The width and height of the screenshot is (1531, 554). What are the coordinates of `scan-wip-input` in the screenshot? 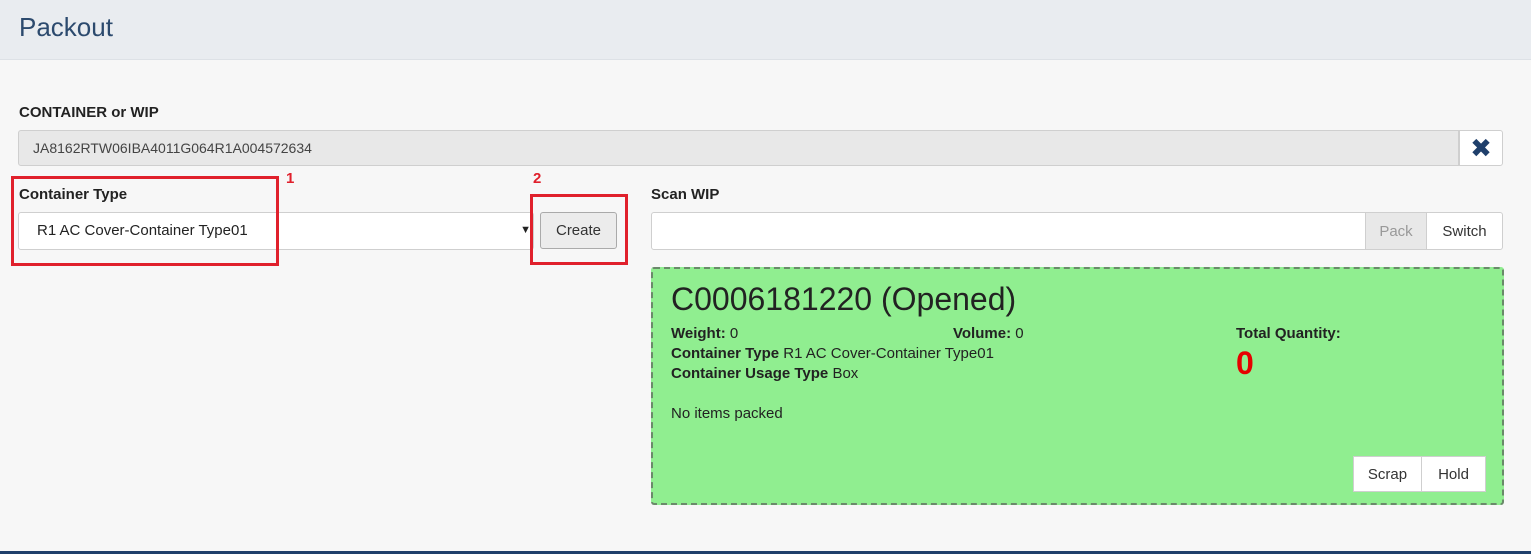 It's located at (1008, 231).